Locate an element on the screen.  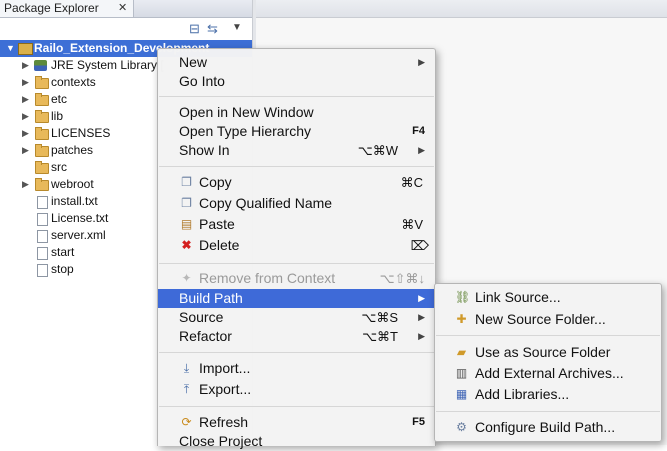
menu-item-label: Refresh is located at coordinates (224, 422).